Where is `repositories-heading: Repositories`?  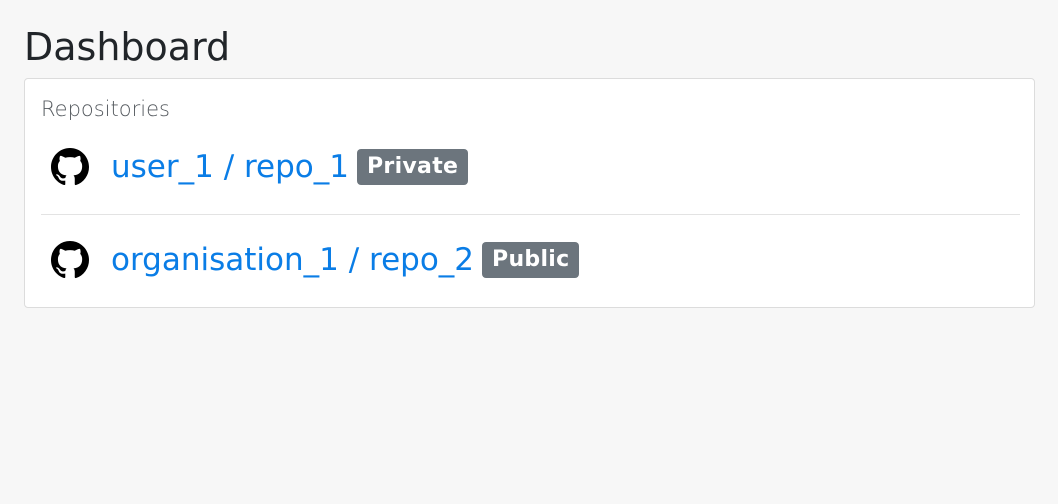 repositories-heading: Repositories is located at coordinates (105, 109).